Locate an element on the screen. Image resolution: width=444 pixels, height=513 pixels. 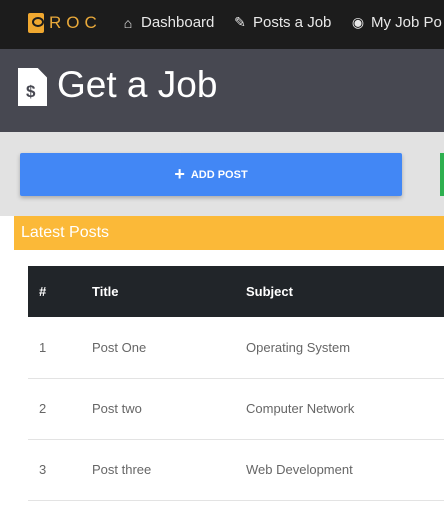
cell-subject: Computer Network is located at coordinates (345, 409).